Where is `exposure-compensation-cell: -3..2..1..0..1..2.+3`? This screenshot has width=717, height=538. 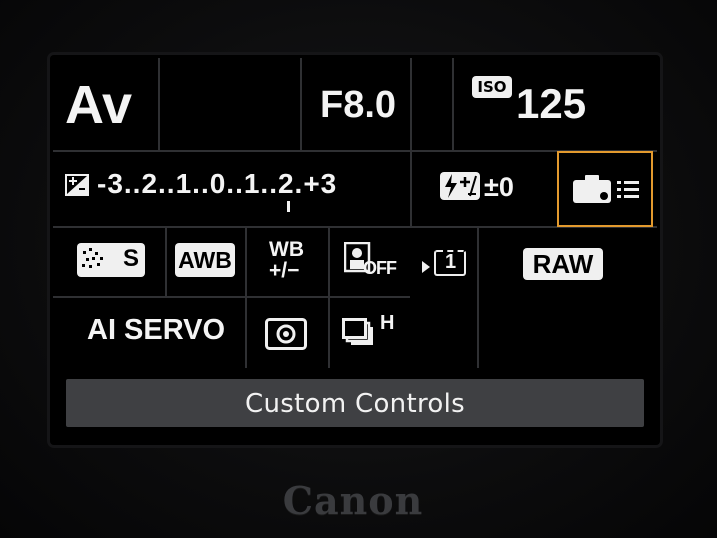 exposure-compensation-cell: -3..2..1..0..1..2.+3 is located at coordinates (232, 188).